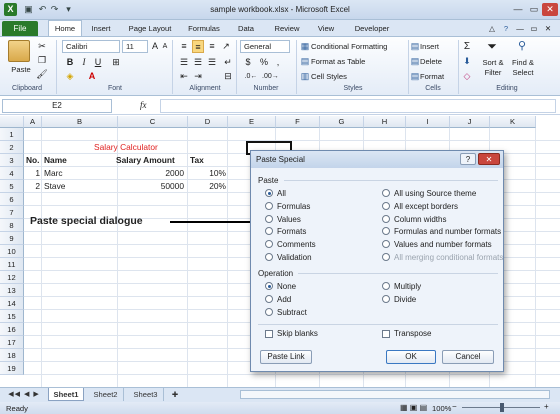 The image size is (560, 414). Describe the element at coordinates (65, 28) in the screenshot. I see `tab-home: Home` at that location.